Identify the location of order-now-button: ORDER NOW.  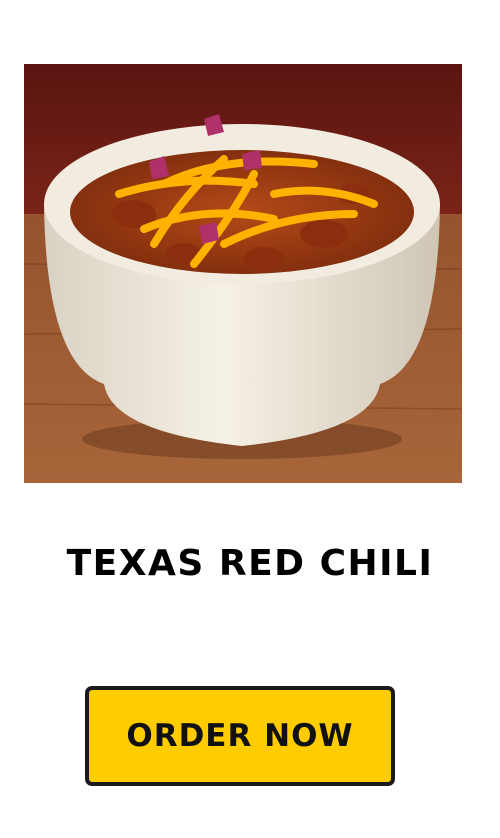
(240, 736).